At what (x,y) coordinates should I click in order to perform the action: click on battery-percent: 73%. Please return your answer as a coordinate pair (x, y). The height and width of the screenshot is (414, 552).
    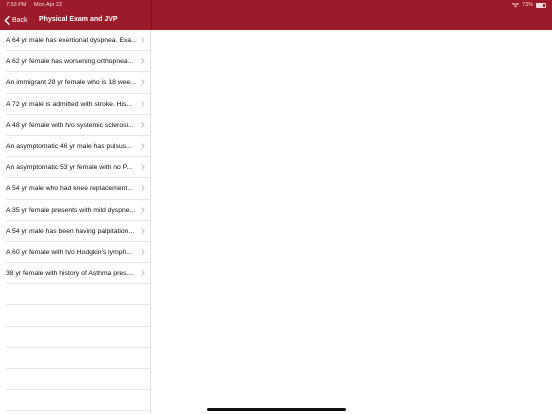
    Looking at the image, I should click on (527, 5).